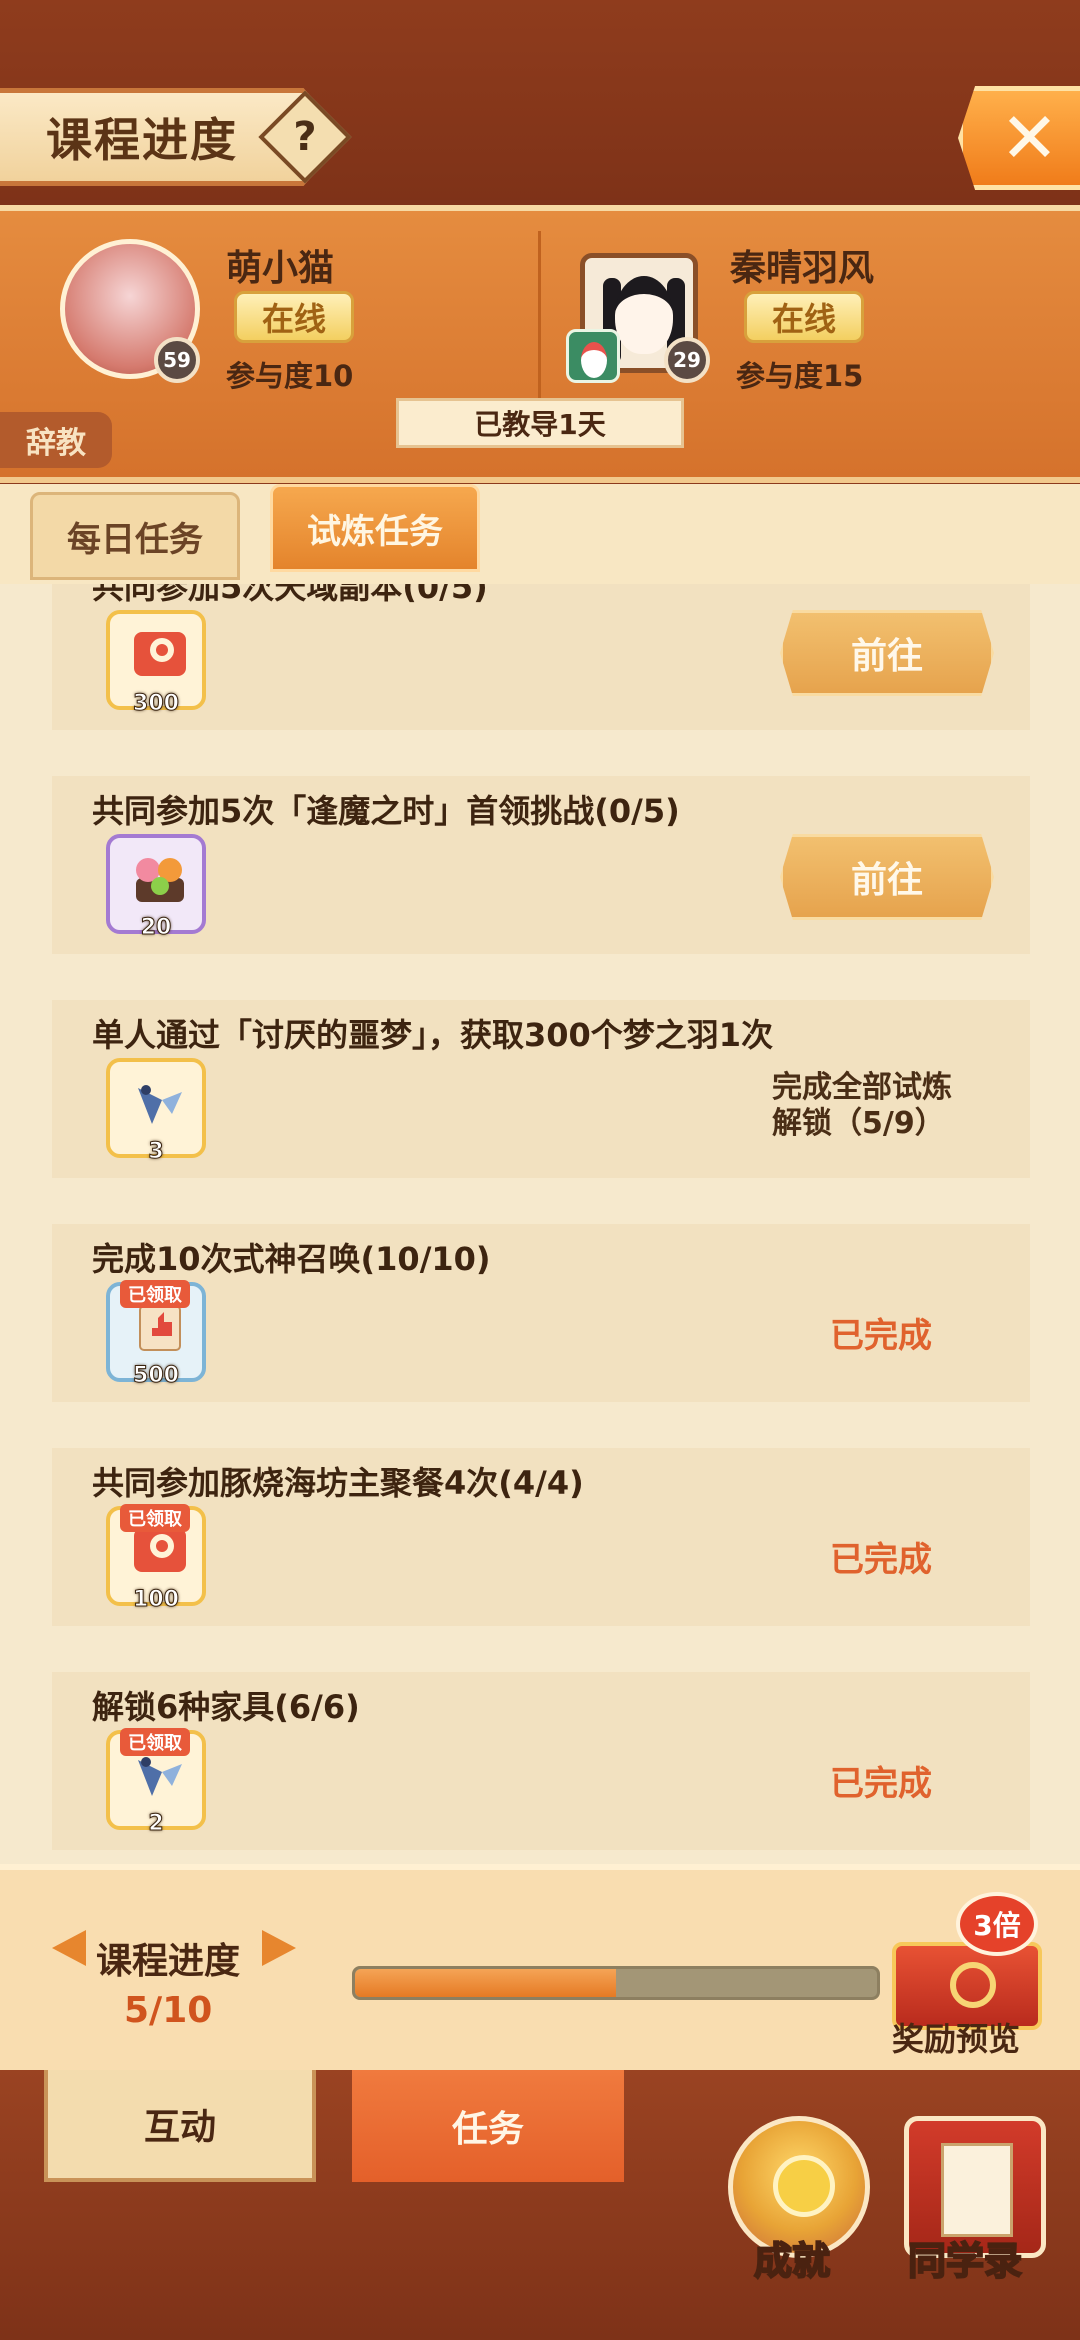  I want to click on task-card: 共同参加5次天域副本(0/5) 300 前往, so click(541, 657).